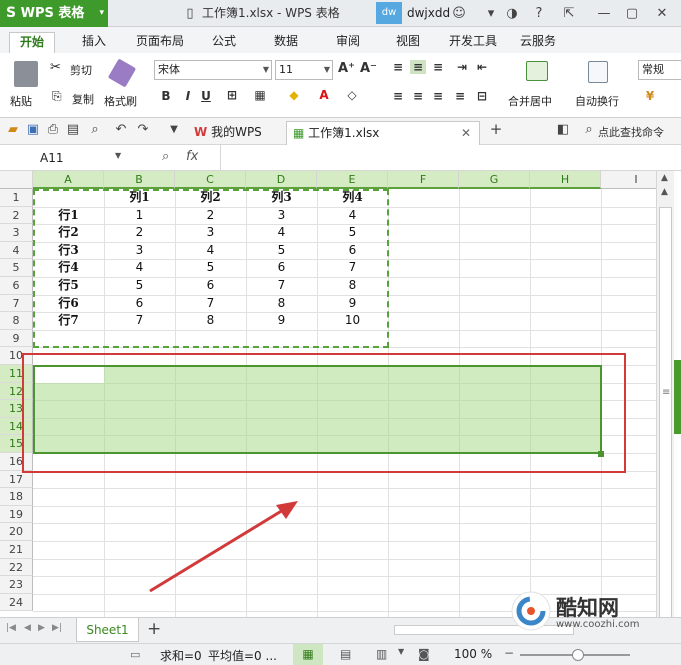 The image size is (681, 665). I want to click on fullscreen-icon: ⇱, so click(569, 13).